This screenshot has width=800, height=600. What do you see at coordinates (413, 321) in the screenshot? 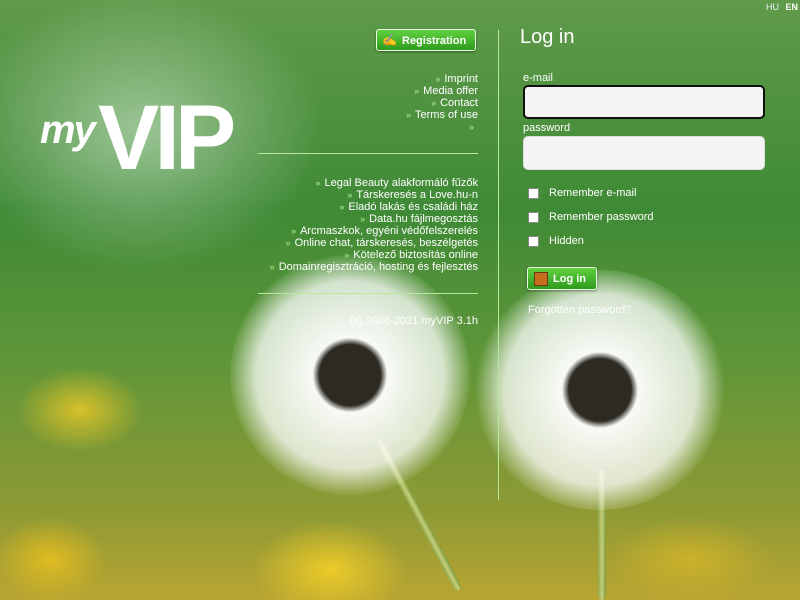
I see `copyright: (c) 2006-2021 myVIP 3.1h` at bounding box center [413, 321].